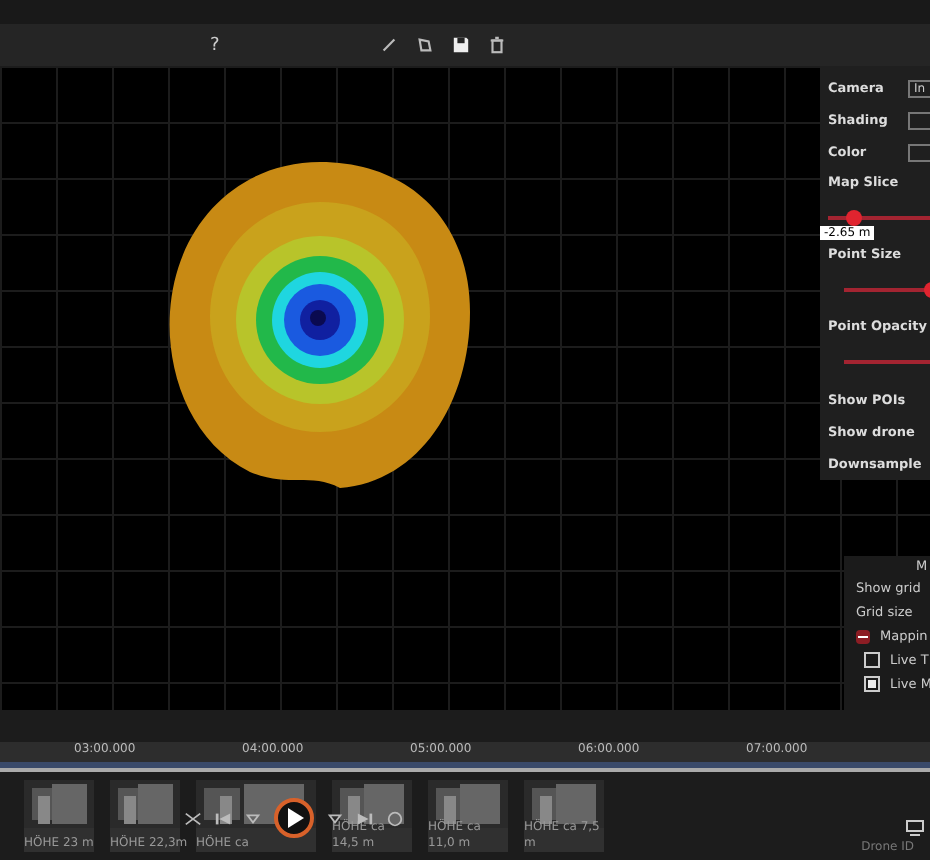 Image resolution: width=930 pixels, height=860 pixels. What do you see at coordinates (863, 636) in the screenshot?
I see `group-toggle` at bounding box center [863, 636].